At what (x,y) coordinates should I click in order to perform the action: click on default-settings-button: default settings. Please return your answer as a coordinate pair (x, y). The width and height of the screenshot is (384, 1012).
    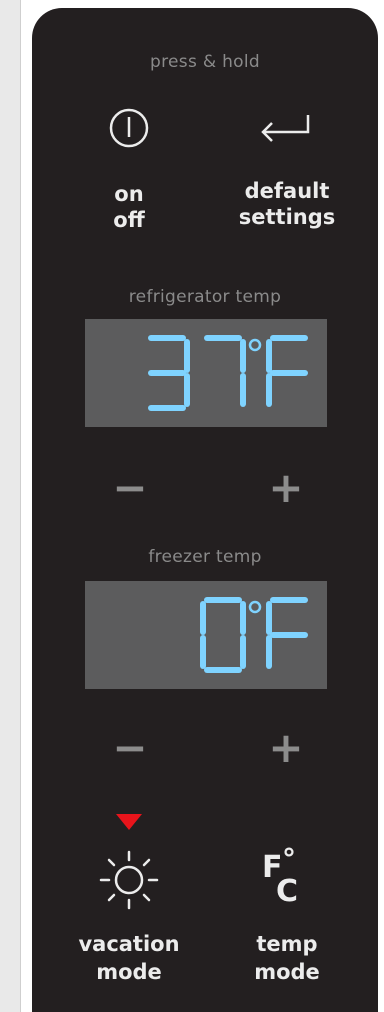
    Looking at the image, I should click on (287, 166).